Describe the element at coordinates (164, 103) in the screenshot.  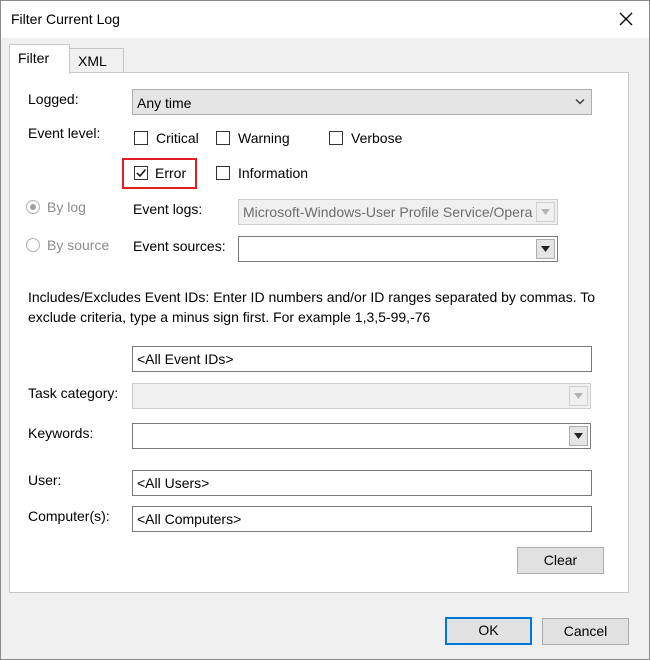
I see `logged-value: Any time` at that location.